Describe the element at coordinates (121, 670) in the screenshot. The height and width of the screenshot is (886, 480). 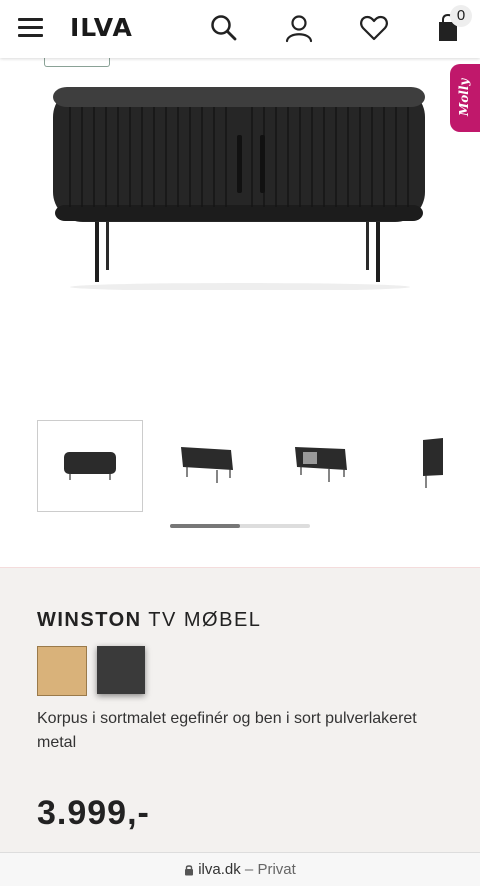
I see `color-swatch-black` at that location.